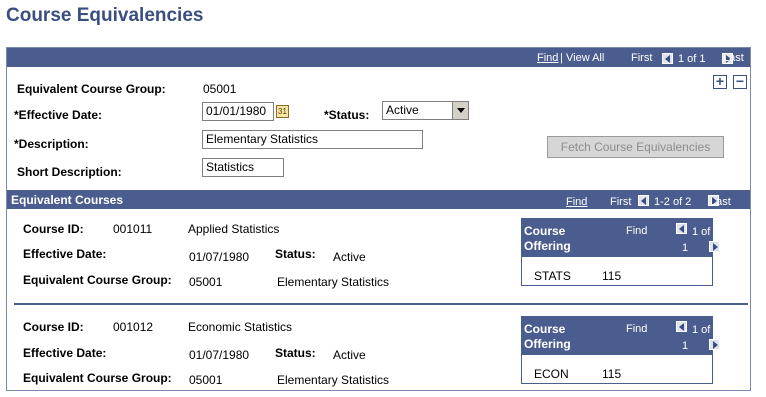  I want to click on short-description-label: Short Description:, so click(69, 172).